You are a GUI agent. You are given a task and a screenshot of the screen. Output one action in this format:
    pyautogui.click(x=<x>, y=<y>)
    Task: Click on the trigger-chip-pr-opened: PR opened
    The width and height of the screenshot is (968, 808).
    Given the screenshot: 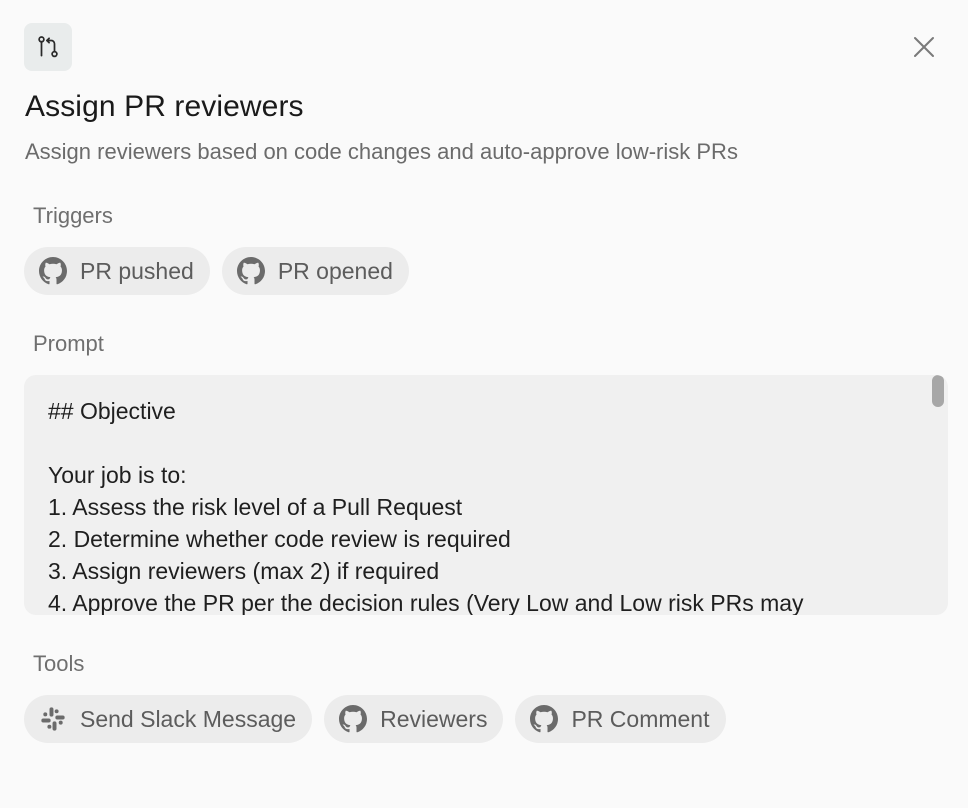 What is the action you would take?
    pyautogui.click(x=315, y=271)
    